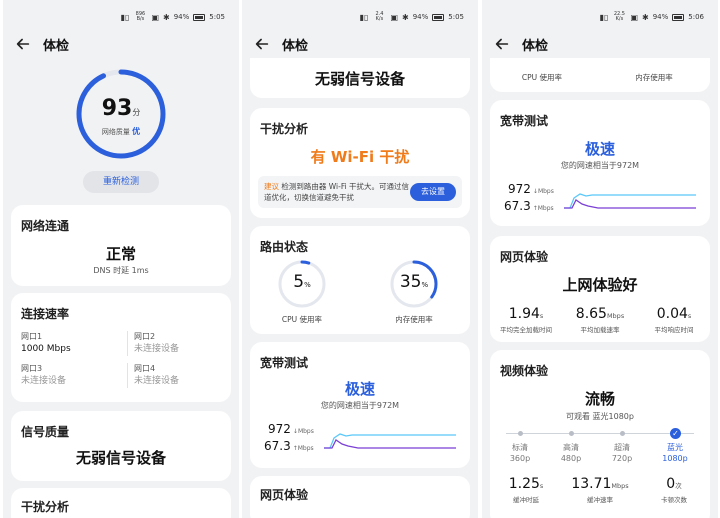 The image size is (720, 518). What do you see at coordinates (600, 75) in the screenshot?
I see `router-status-card-partial: CPU 使用率 内存使用率` at bounding box center [600, 75].